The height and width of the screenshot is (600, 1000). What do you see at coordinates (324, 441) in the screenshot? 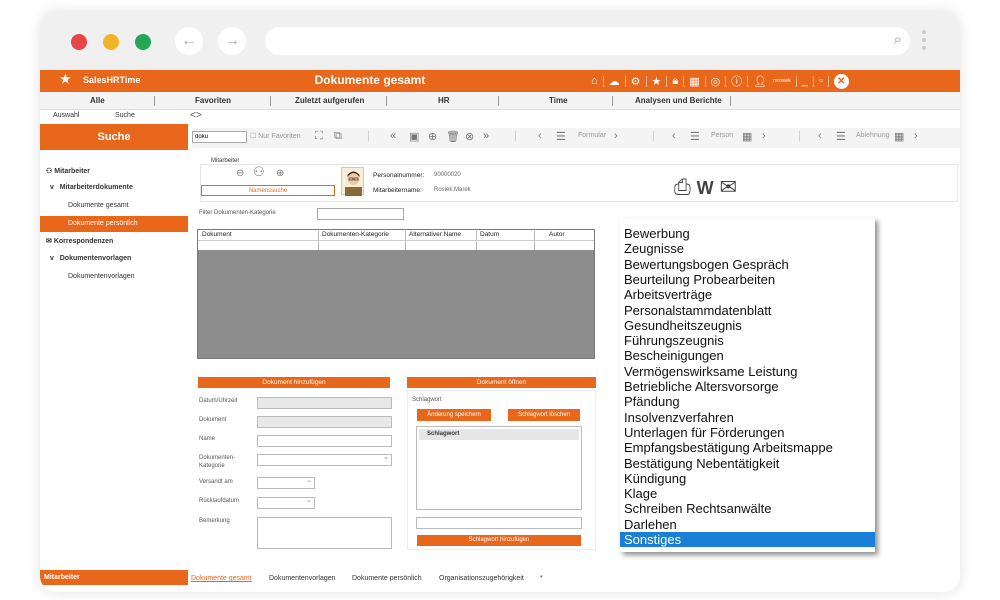
I see `name-field` at bounding box center [324, 441].